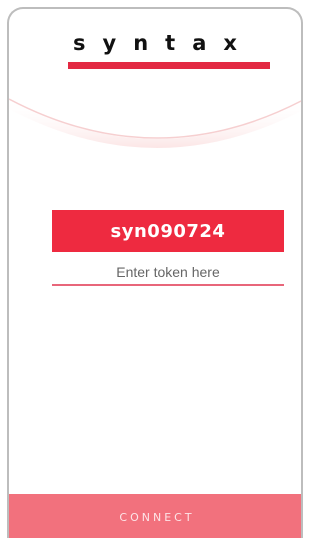 This screenshot has width=320, height=539. I want to click on token-badge: syn090724, so click(168, 231).